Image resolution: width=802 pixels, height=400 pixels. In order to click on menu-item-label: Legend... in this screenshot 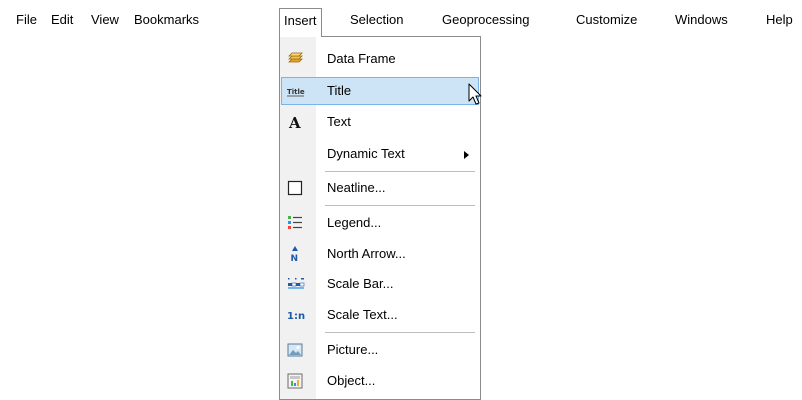, I will do `click(354, 222)`.